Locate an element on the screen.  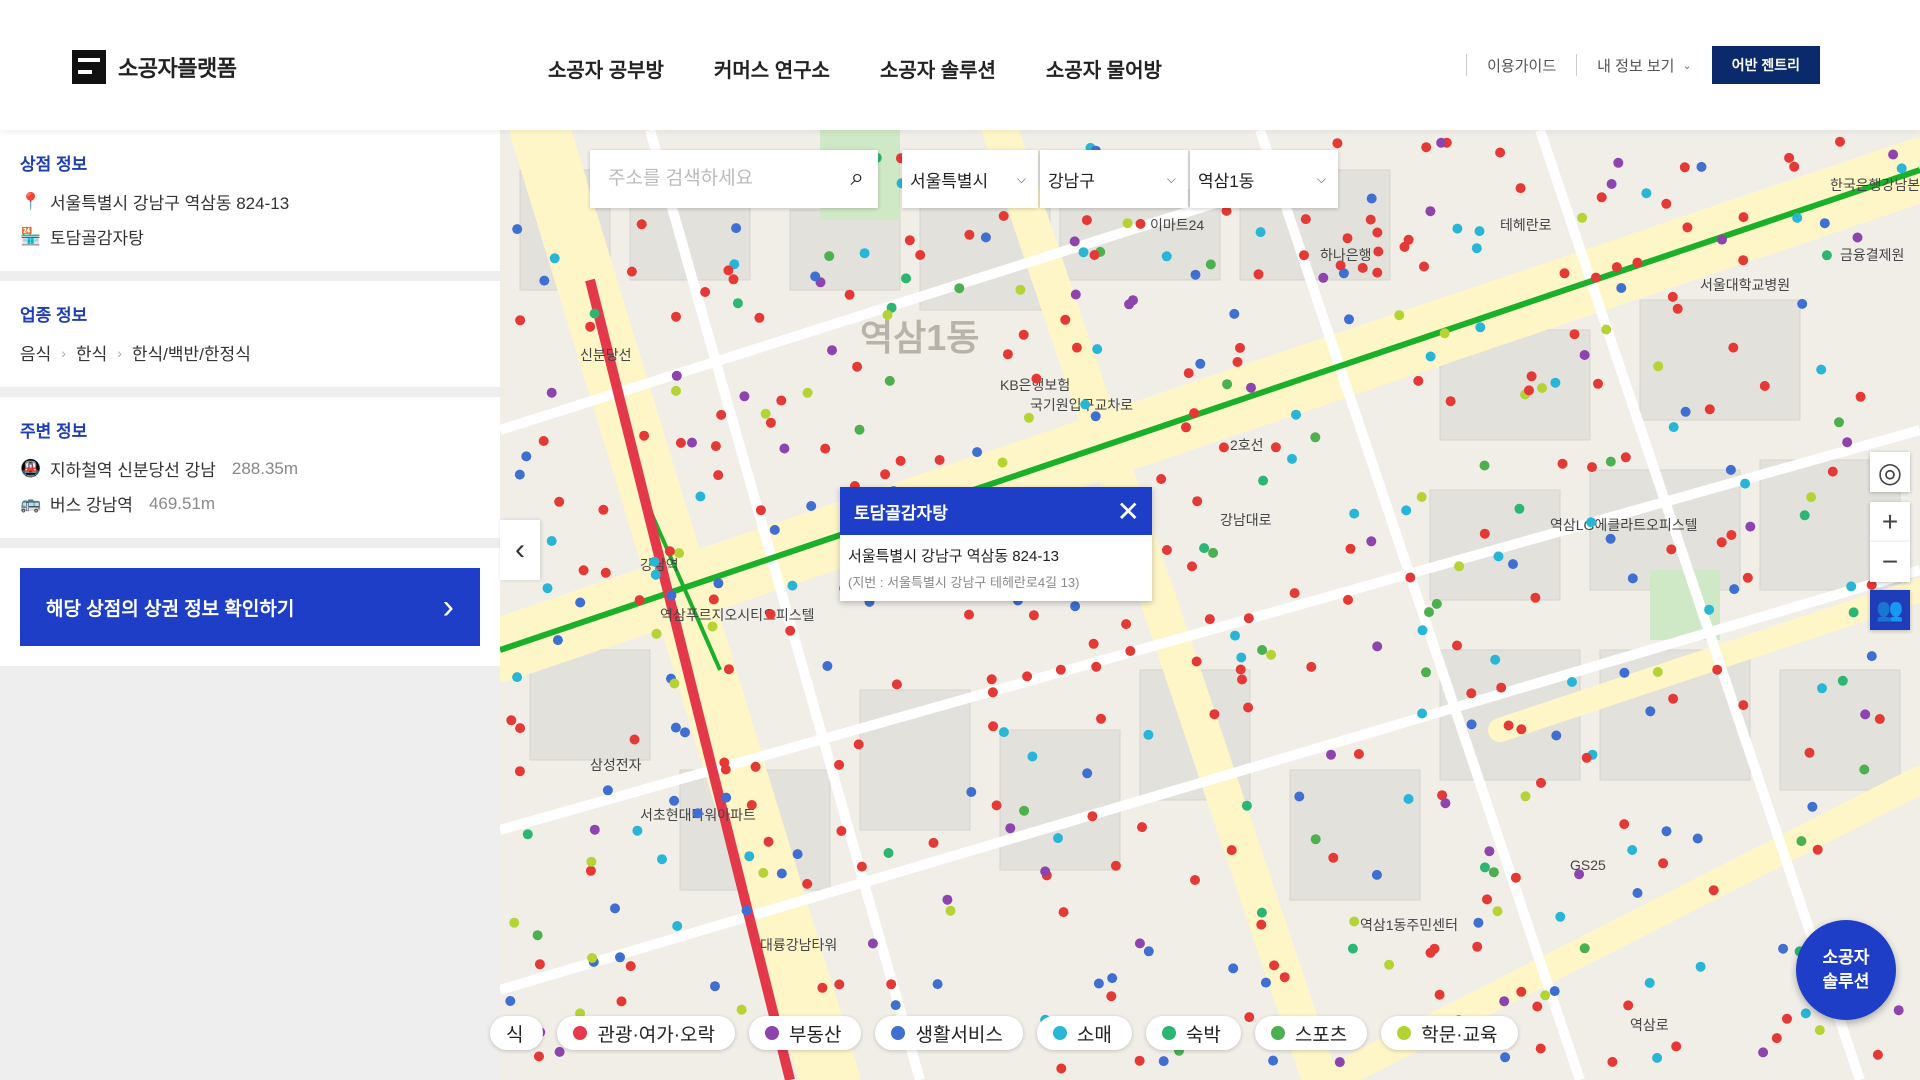
brand-button: 어반 젠트리 is located at coordinates (1765, 65).